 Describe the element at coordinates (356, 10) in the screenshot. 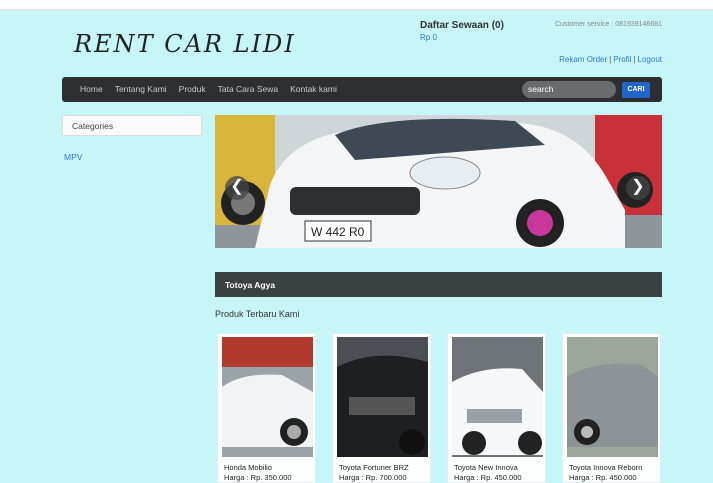

I see `top-strip-border` at that location.